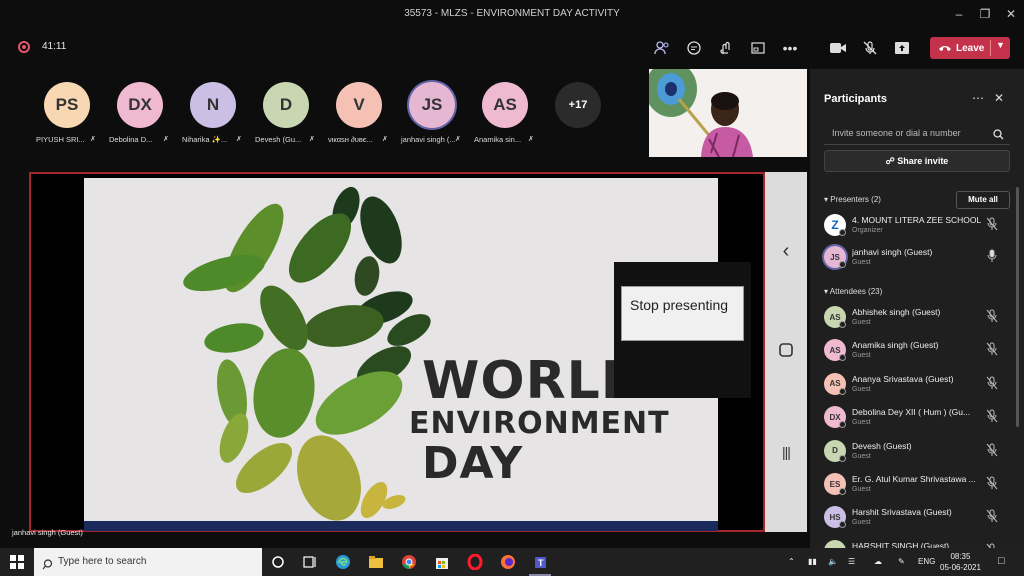 The height and width of the screenshot is (576, 1024). What do you see at coordinates (835, 484) in the screenshot?
I see `participant-row-avatar: ES` at bounding box center [835, 484].